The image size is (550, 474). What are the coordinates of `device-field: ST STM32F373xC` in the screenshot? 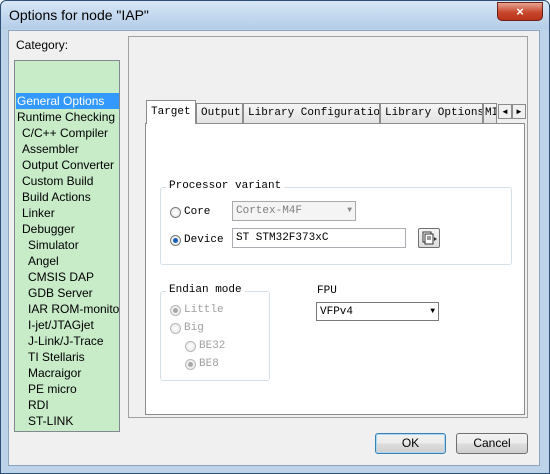 It's located at (319, 238).